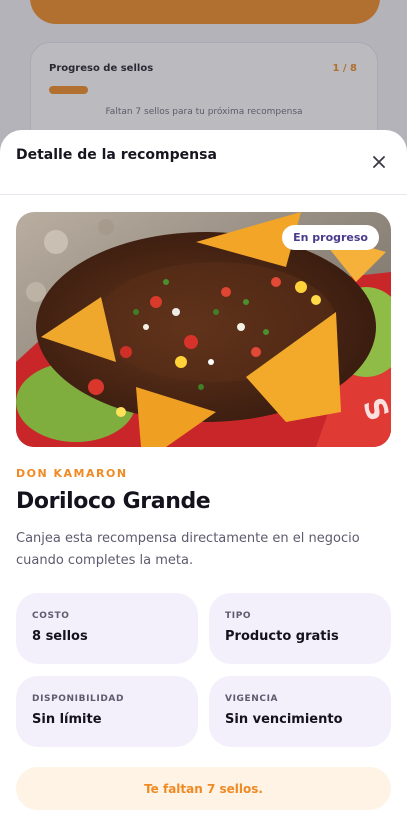 The height and width of the screenshot is (824, 407). I want to click on business-name: DON KAMARON, so click(72, 473).